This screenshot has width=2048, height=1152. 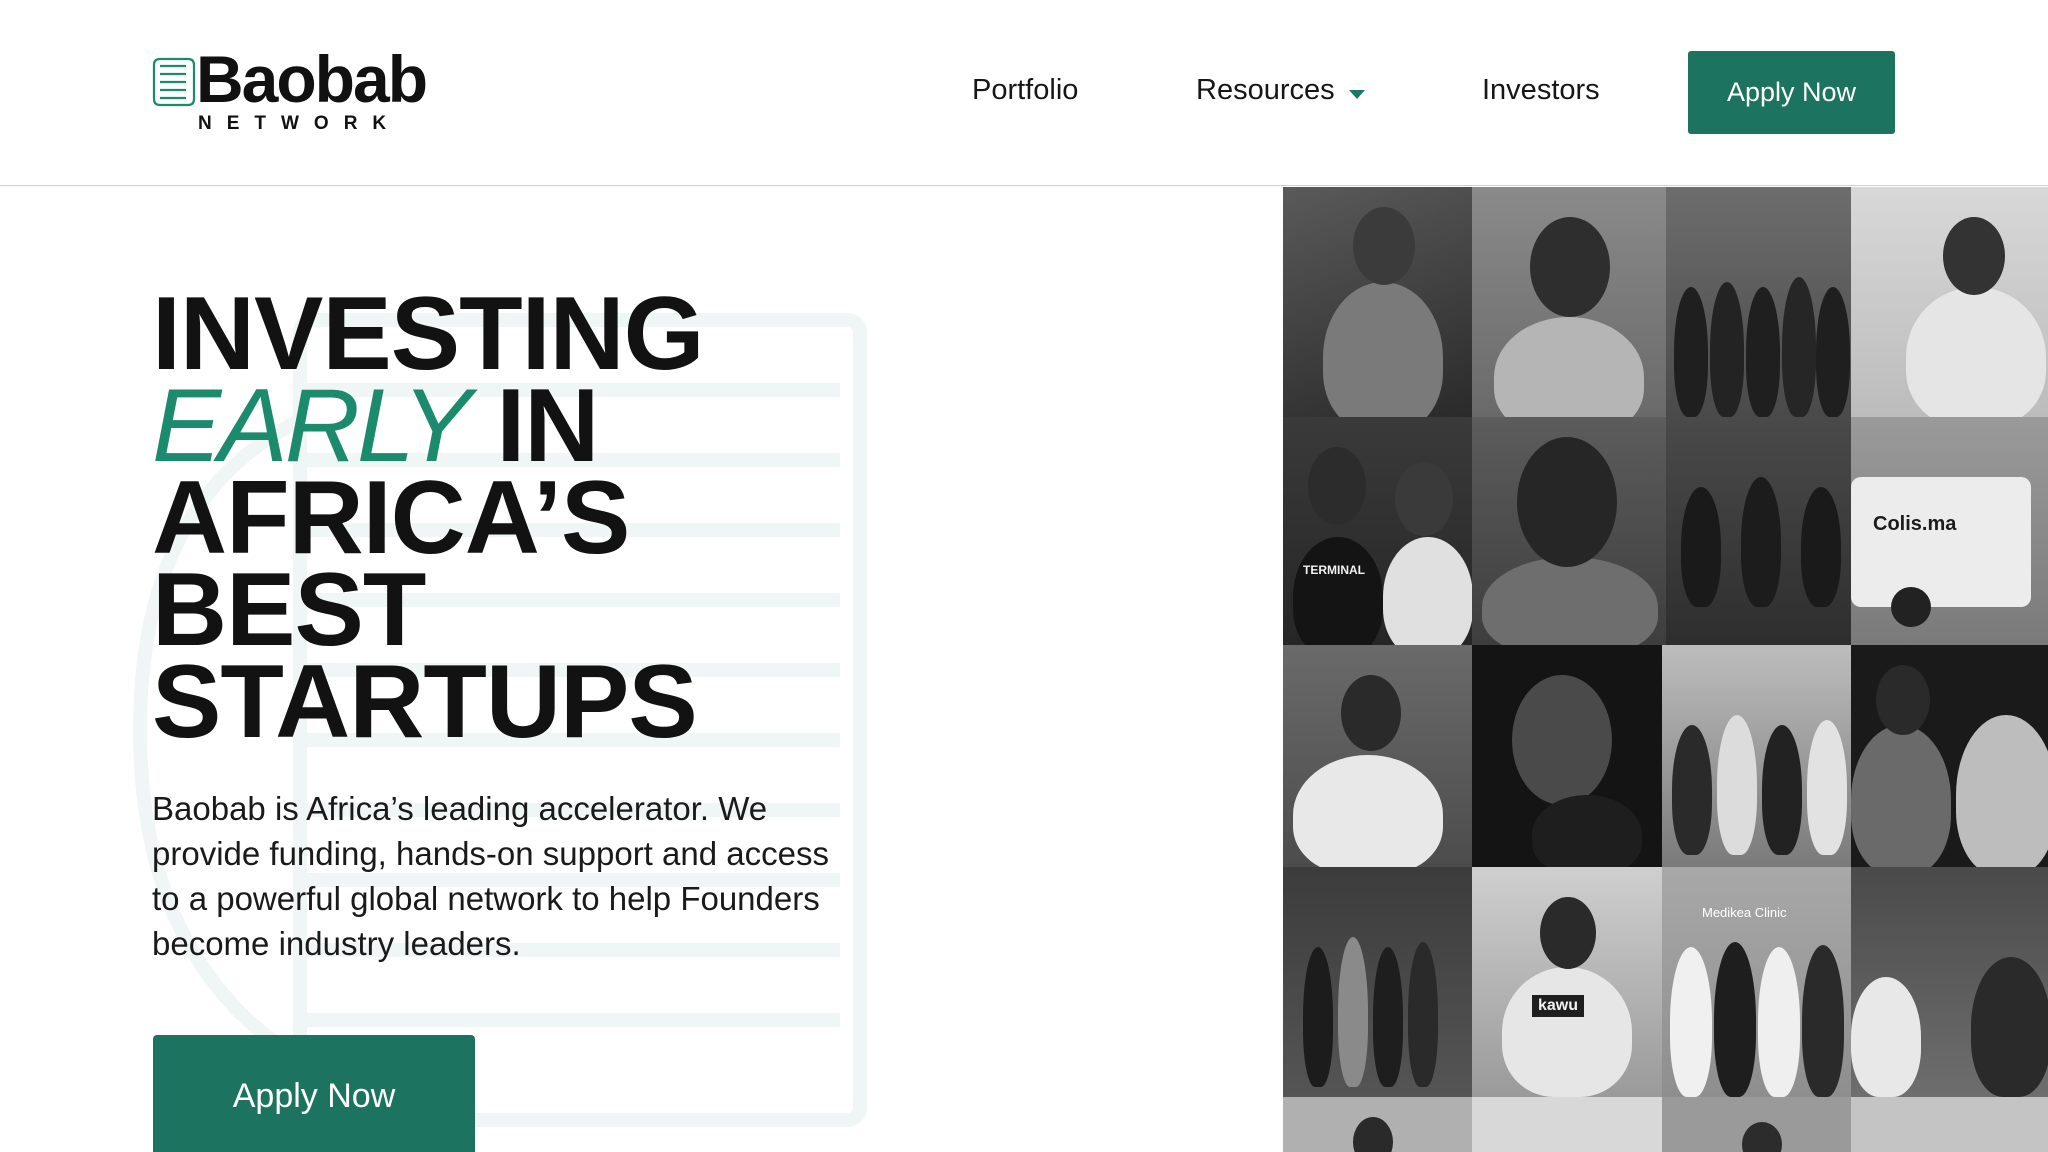 I want to click on photo-row5-c, so click(x=1756, y=1124).